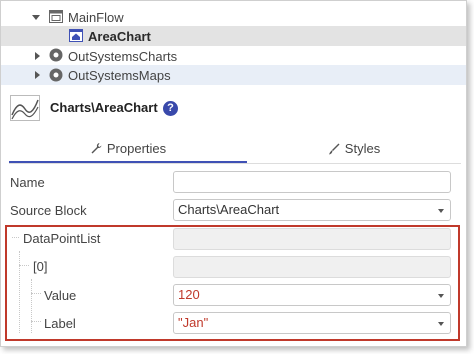  I want to click on tree-item-mainflow: MainFlow, so click(233, 17).